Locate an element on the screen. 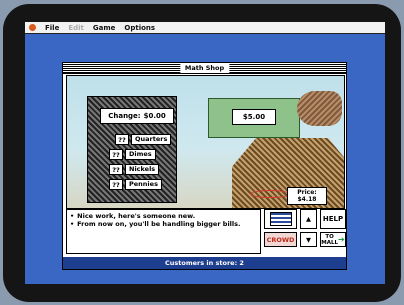 The height and width of the screenshot is (305, 404). menu-edit: Edit is located at coordinates (76, 28).